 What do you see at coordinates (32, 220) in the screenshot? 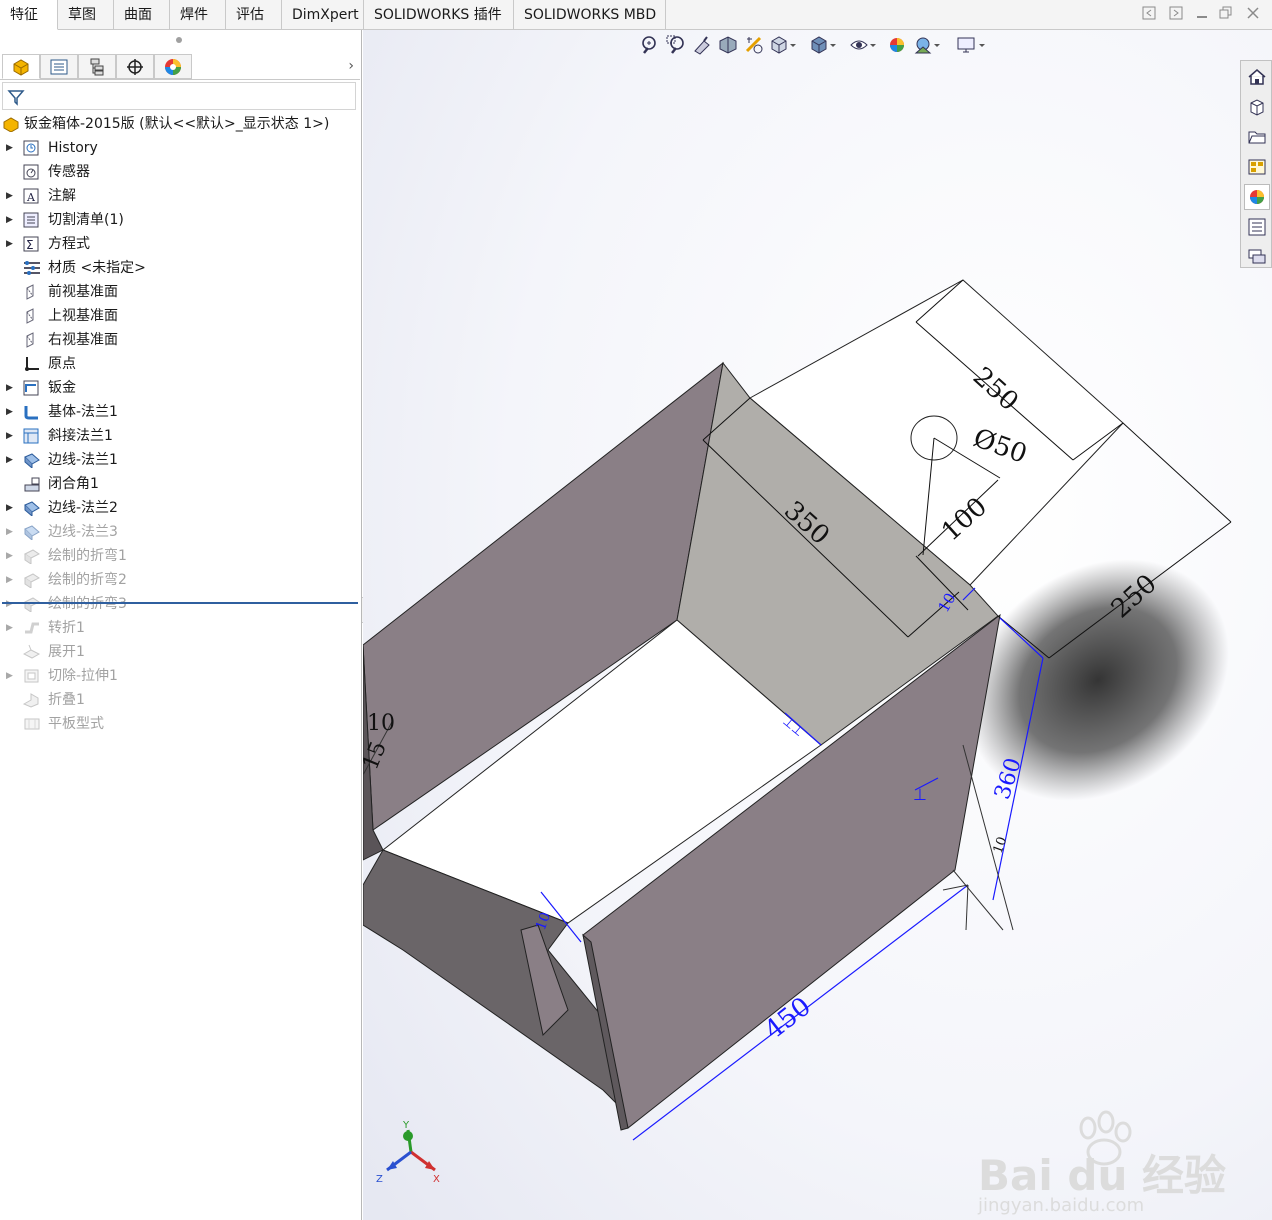
I see `cut-list-icon` at bounding box center [32, 220].